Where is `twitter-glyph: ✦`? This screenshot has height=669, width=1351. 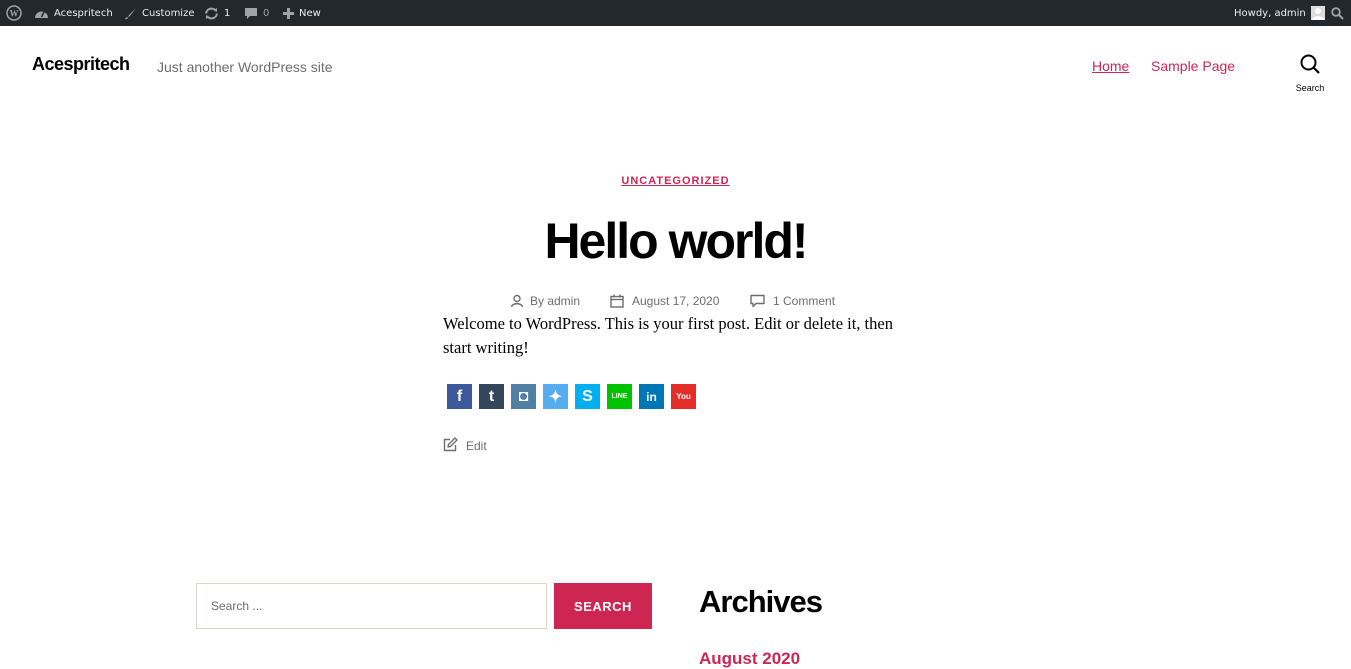 twitter-glyph: ✦ is located at coordinates (555, 397).